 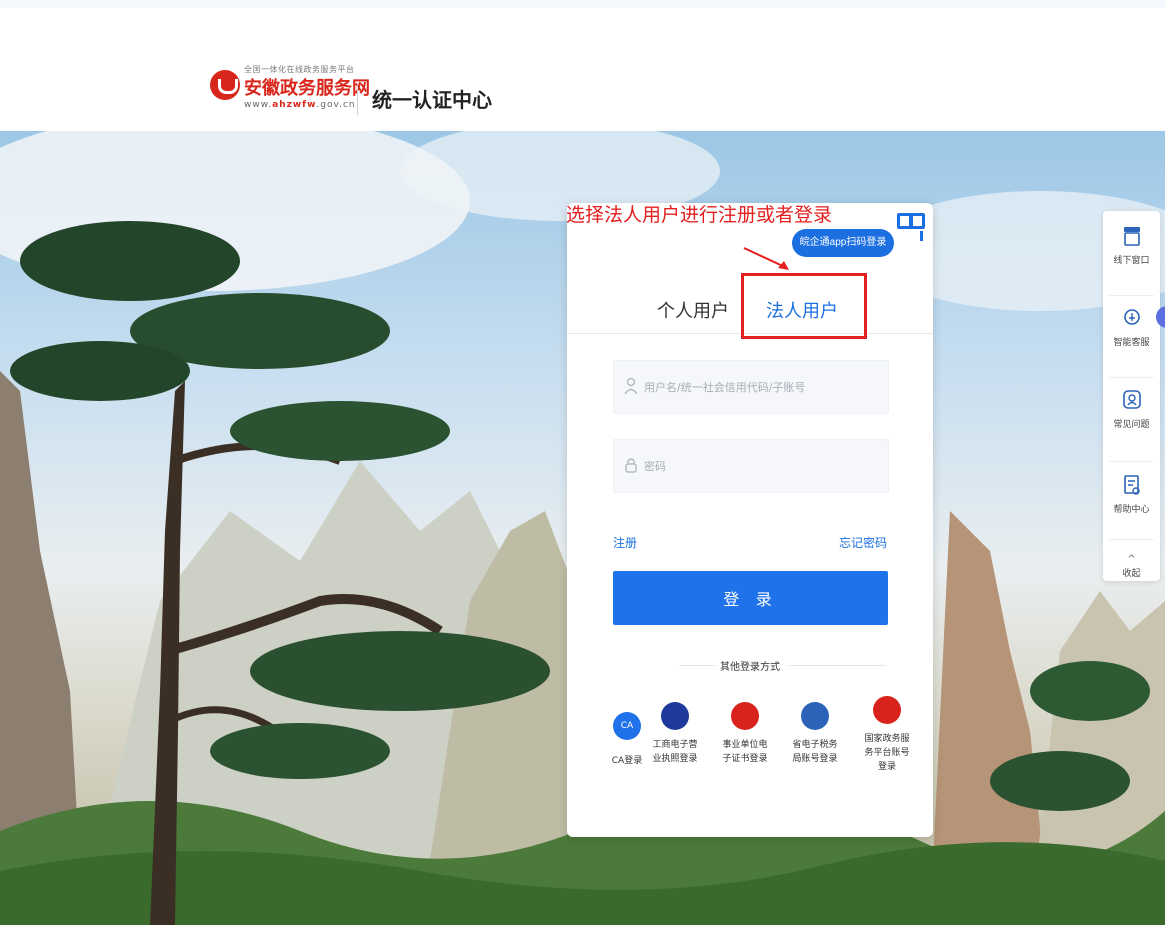 I want to click on sidebar-item-smart-service: 智能客服, so click(x=1131, y=327).